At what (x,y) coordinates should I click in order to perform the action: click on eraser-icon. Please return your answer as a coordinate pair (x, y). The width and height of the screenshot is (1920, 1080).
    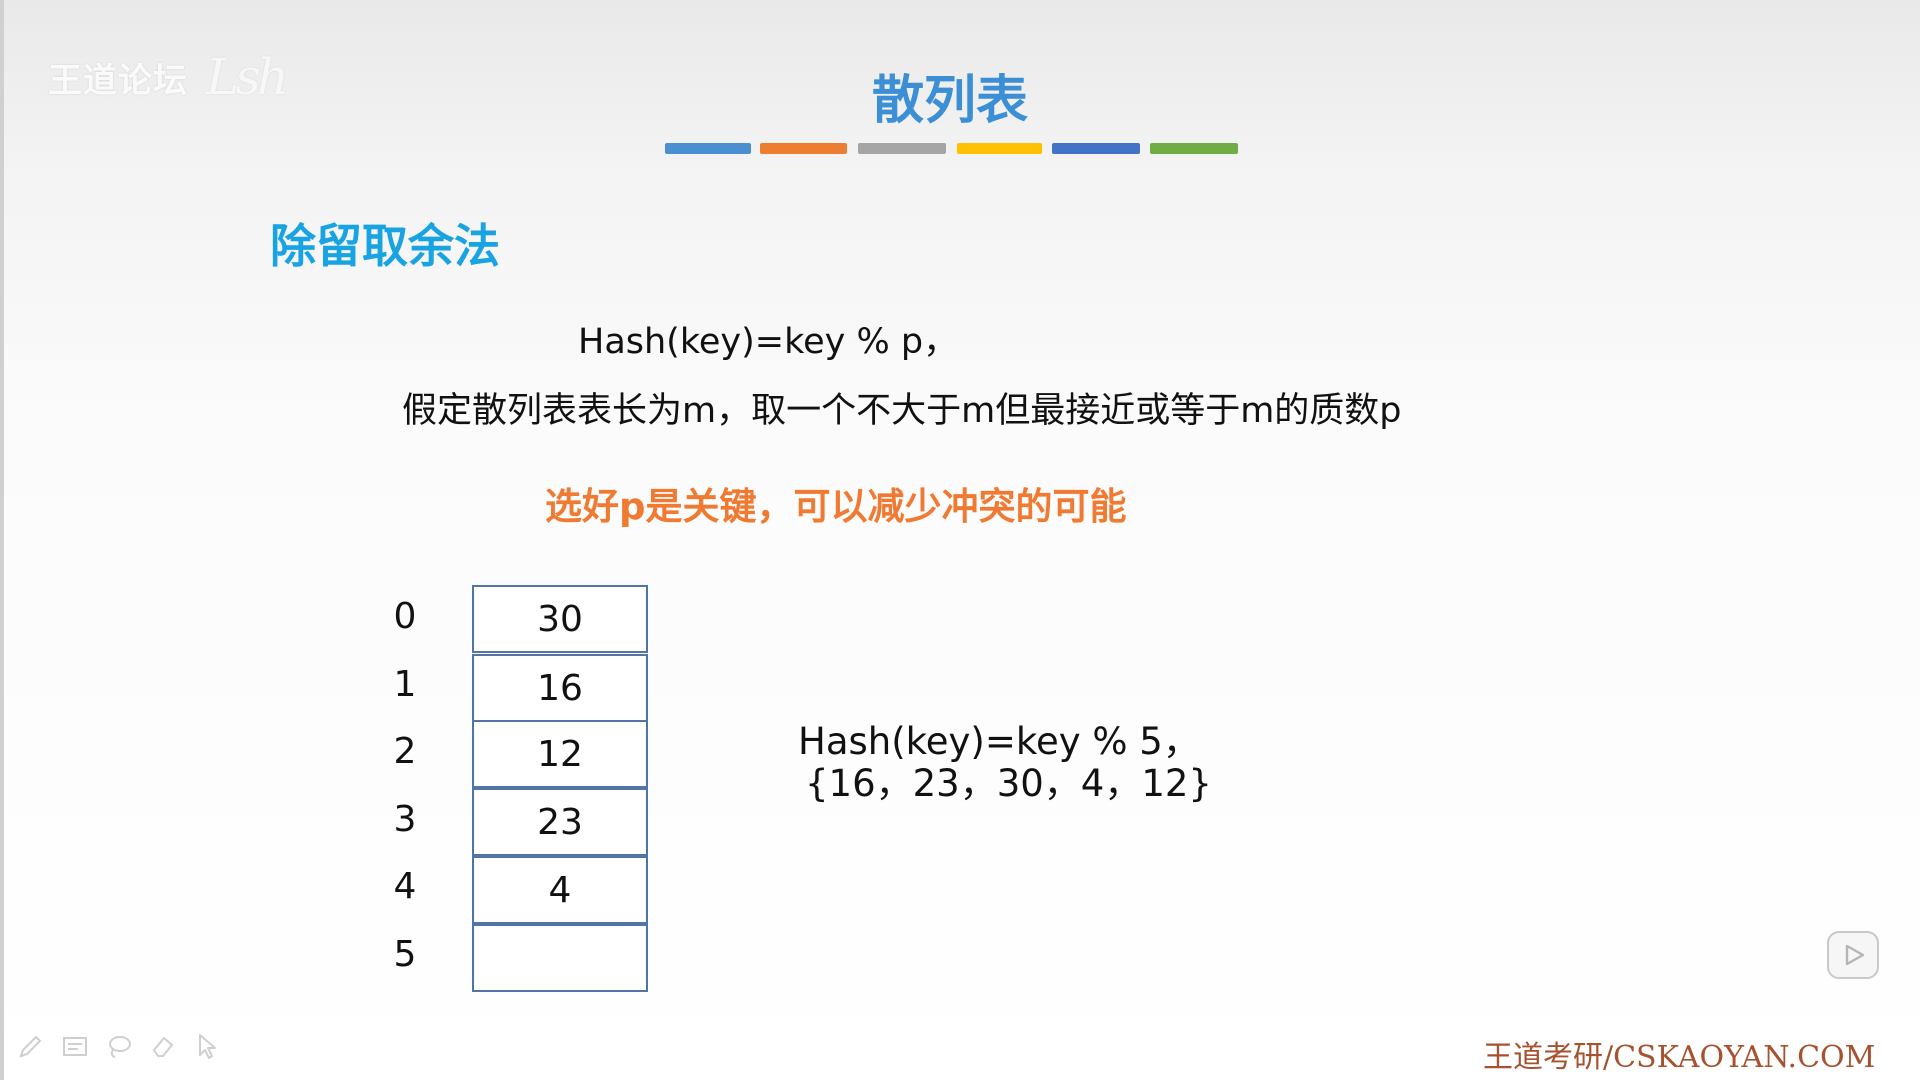
    Looking at the image, I should click on (163, 1046).